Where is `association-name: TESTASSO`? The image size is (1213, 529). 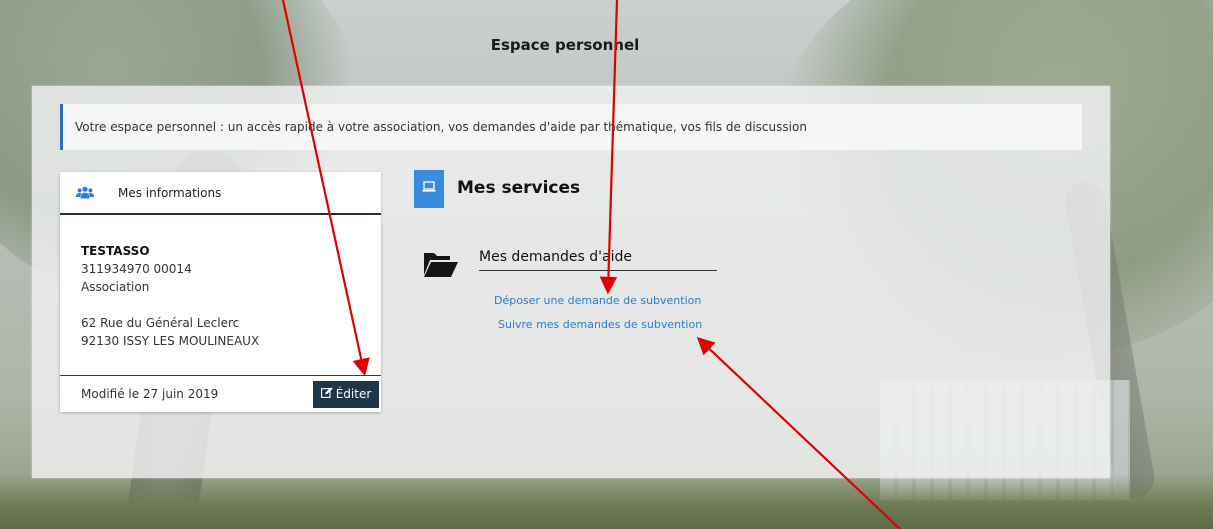 association-name: TESTASSO is located at coordinates (115, 251).